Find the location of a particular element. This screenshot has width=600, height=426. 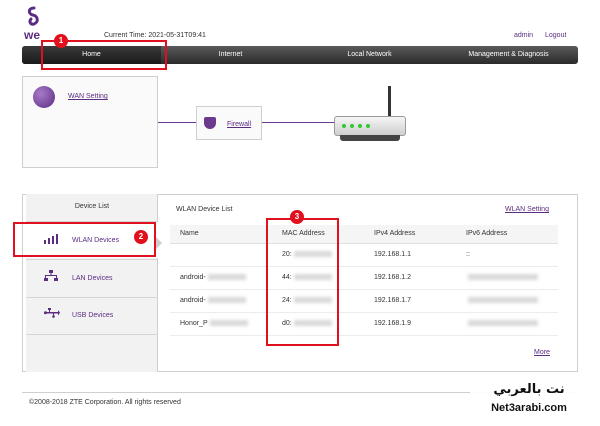

device-name-cell: Honor_P is located at coordinates (221, 324).